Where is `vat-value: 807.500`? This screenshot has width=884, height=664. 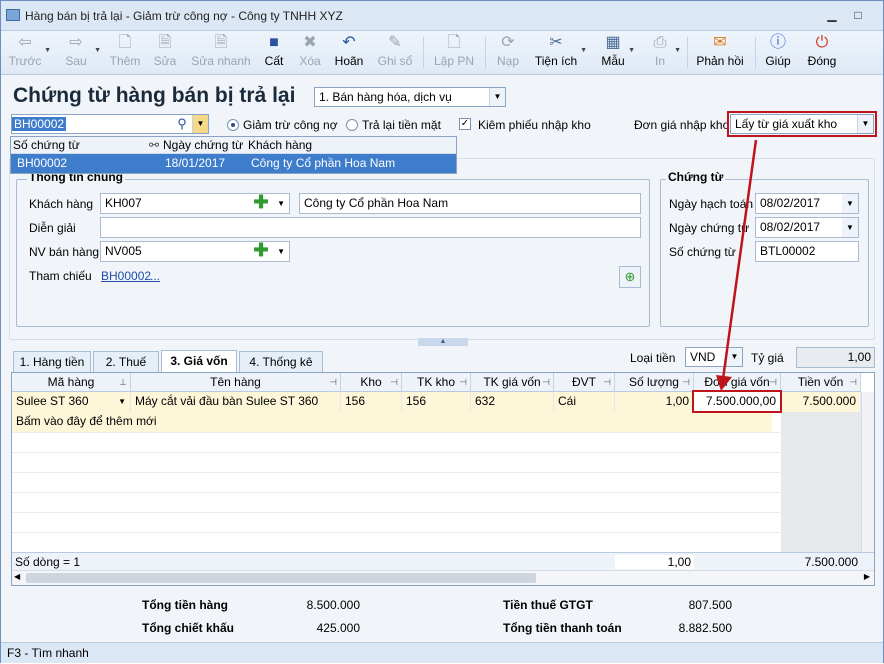
vat-value: 807.500 is located at coordinates (710, 605).